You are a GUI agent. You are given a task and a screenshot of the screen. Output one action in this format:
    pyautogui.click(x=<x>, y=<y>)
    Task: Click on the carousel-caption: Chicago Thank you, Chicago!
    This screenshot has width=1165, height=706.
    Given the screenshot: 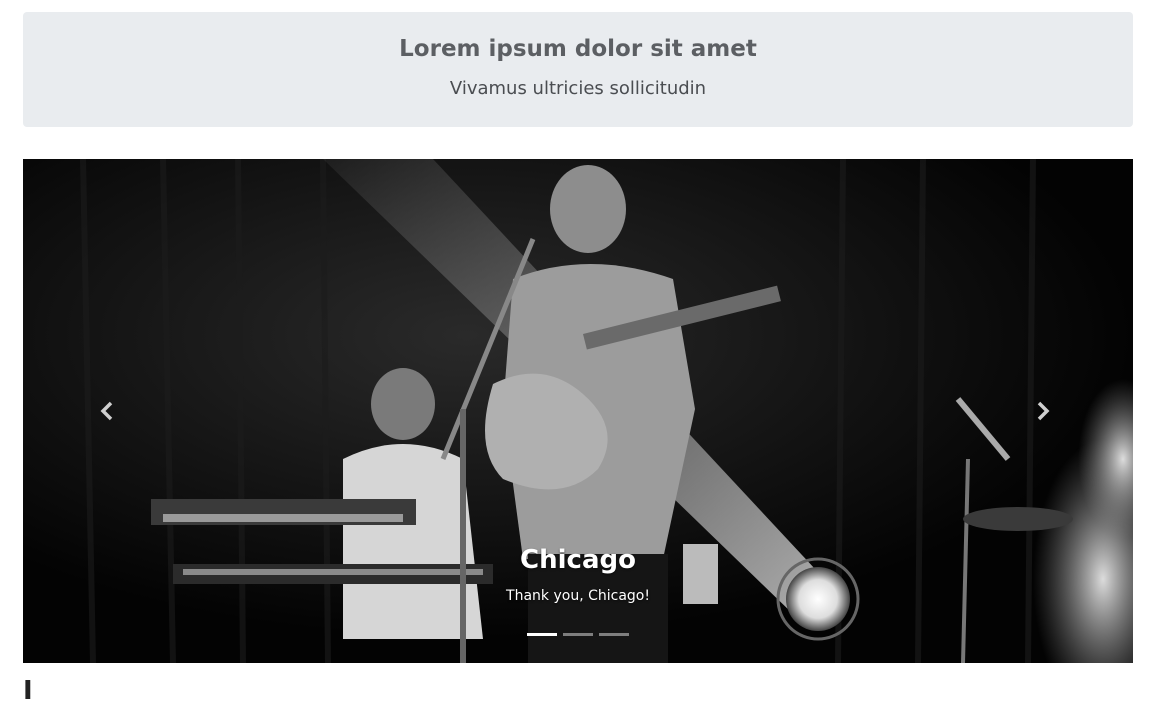 What is the action you would take?
    pyautogui.click(x=578, y=574)
    